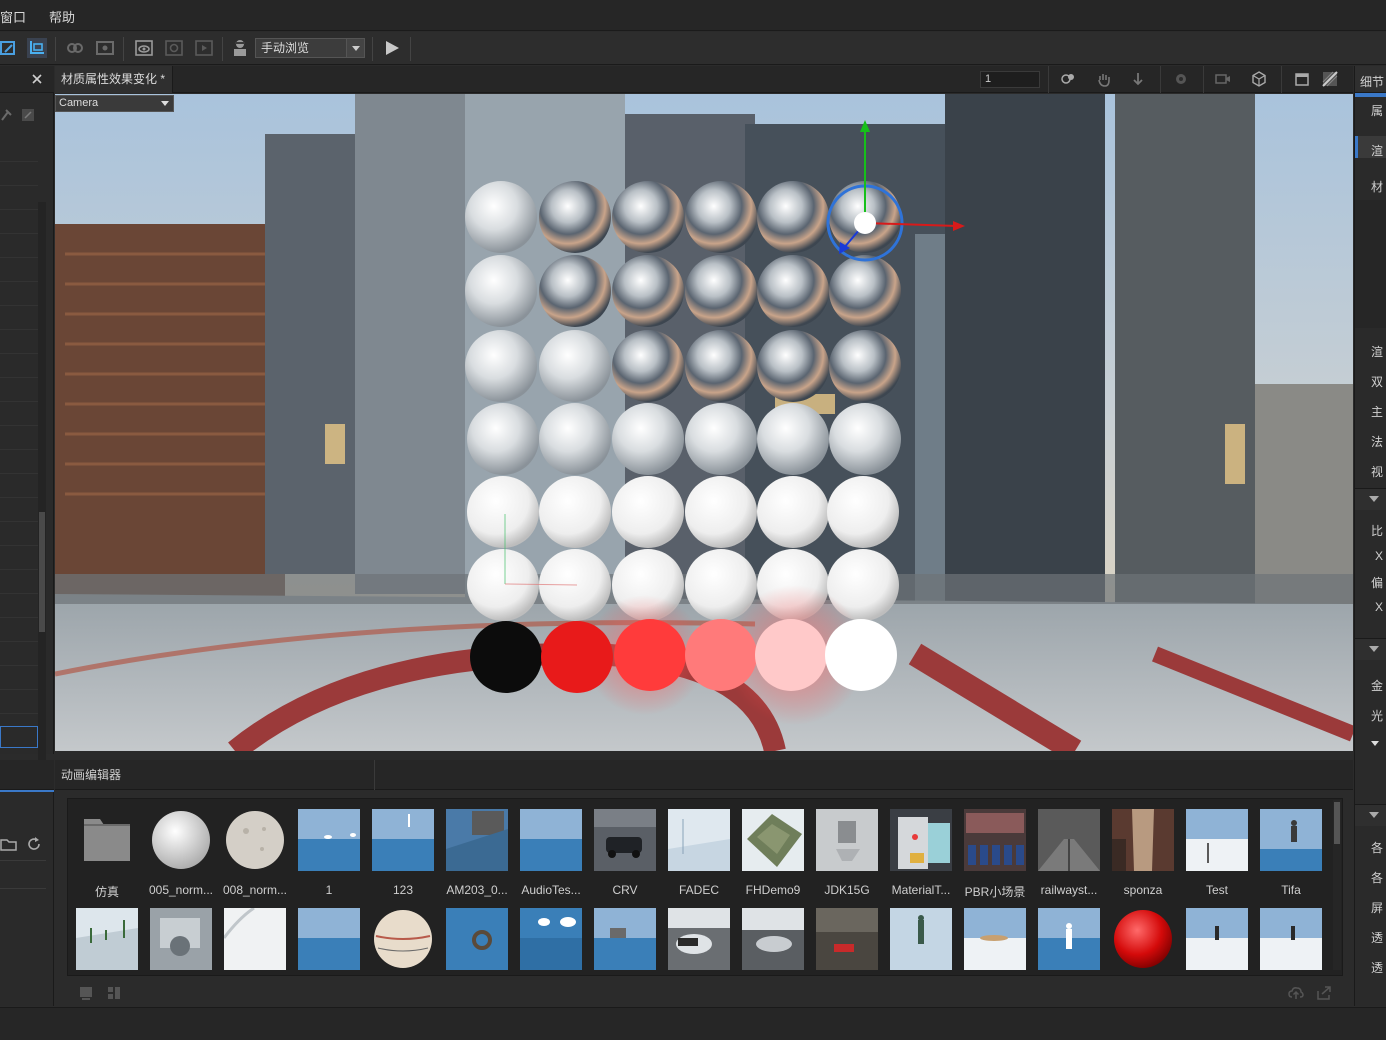 The image size is (1386, 1040). Describe the element at coordinates (27, 883) in the screenshot. I see `bottom-left-panel` at that location.